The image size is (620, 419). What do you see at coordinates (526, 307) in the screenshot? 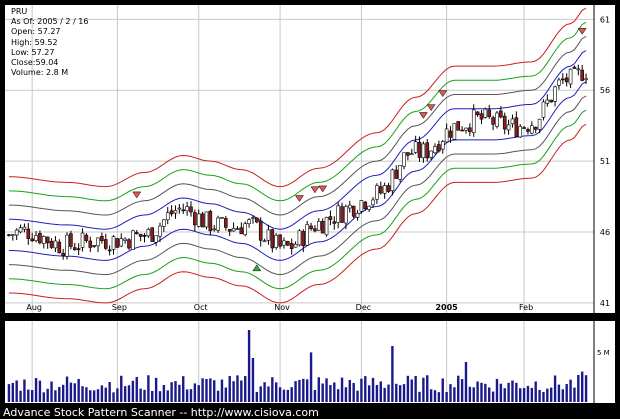
I see `date-tick-label: Feb` at bounding box center [526, 307].